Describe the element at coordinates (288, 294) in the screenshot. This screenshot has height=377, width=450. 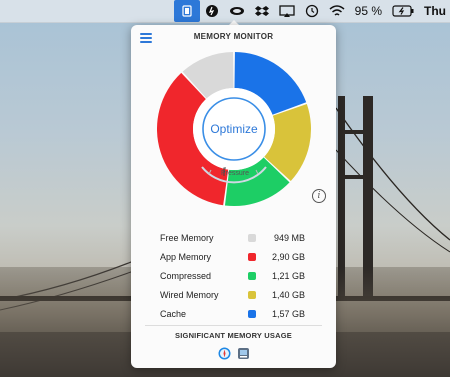
I see `legend-value: 1,40 GB` at that location.